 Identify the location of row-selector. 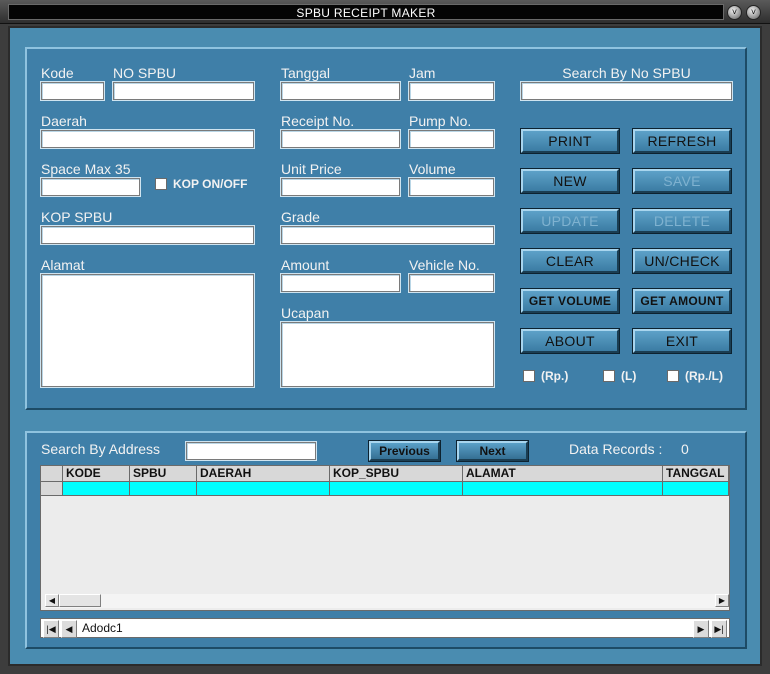
(52, 489).